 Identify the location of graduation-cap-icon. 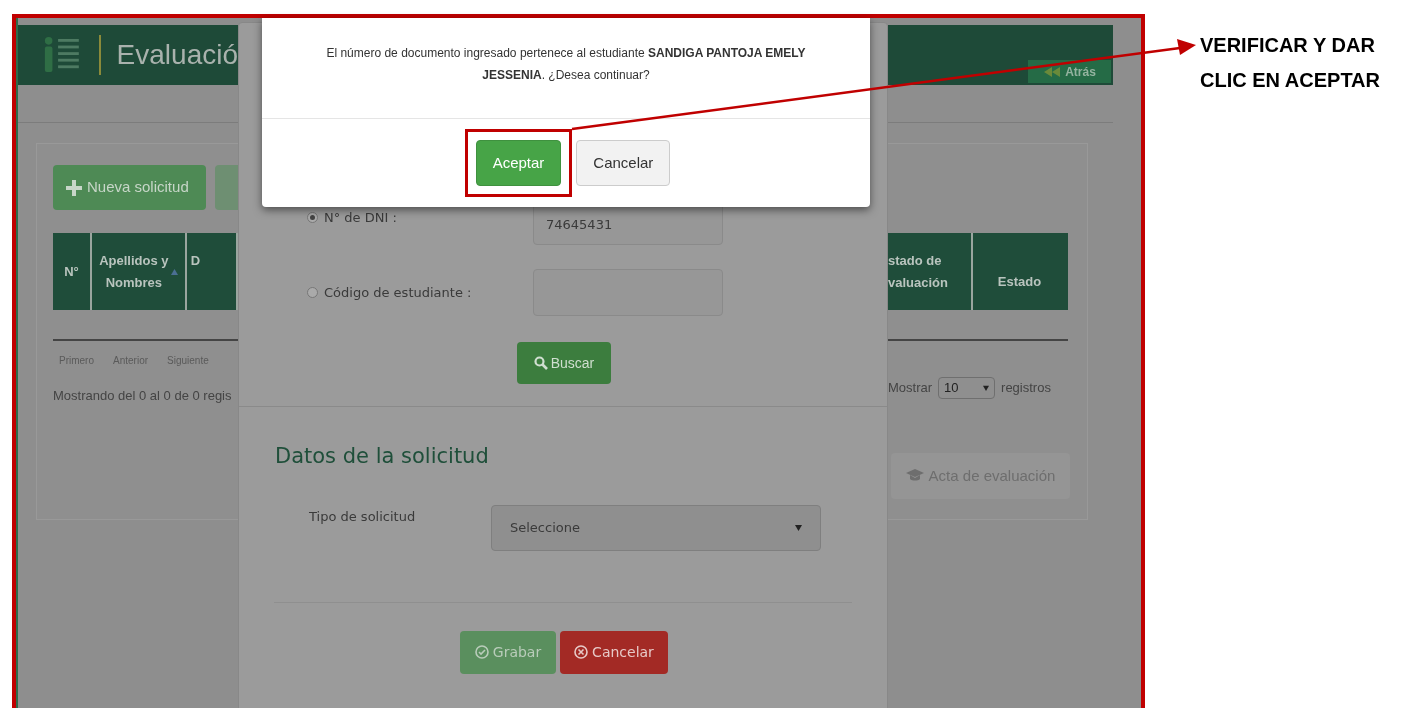
(914, 476).